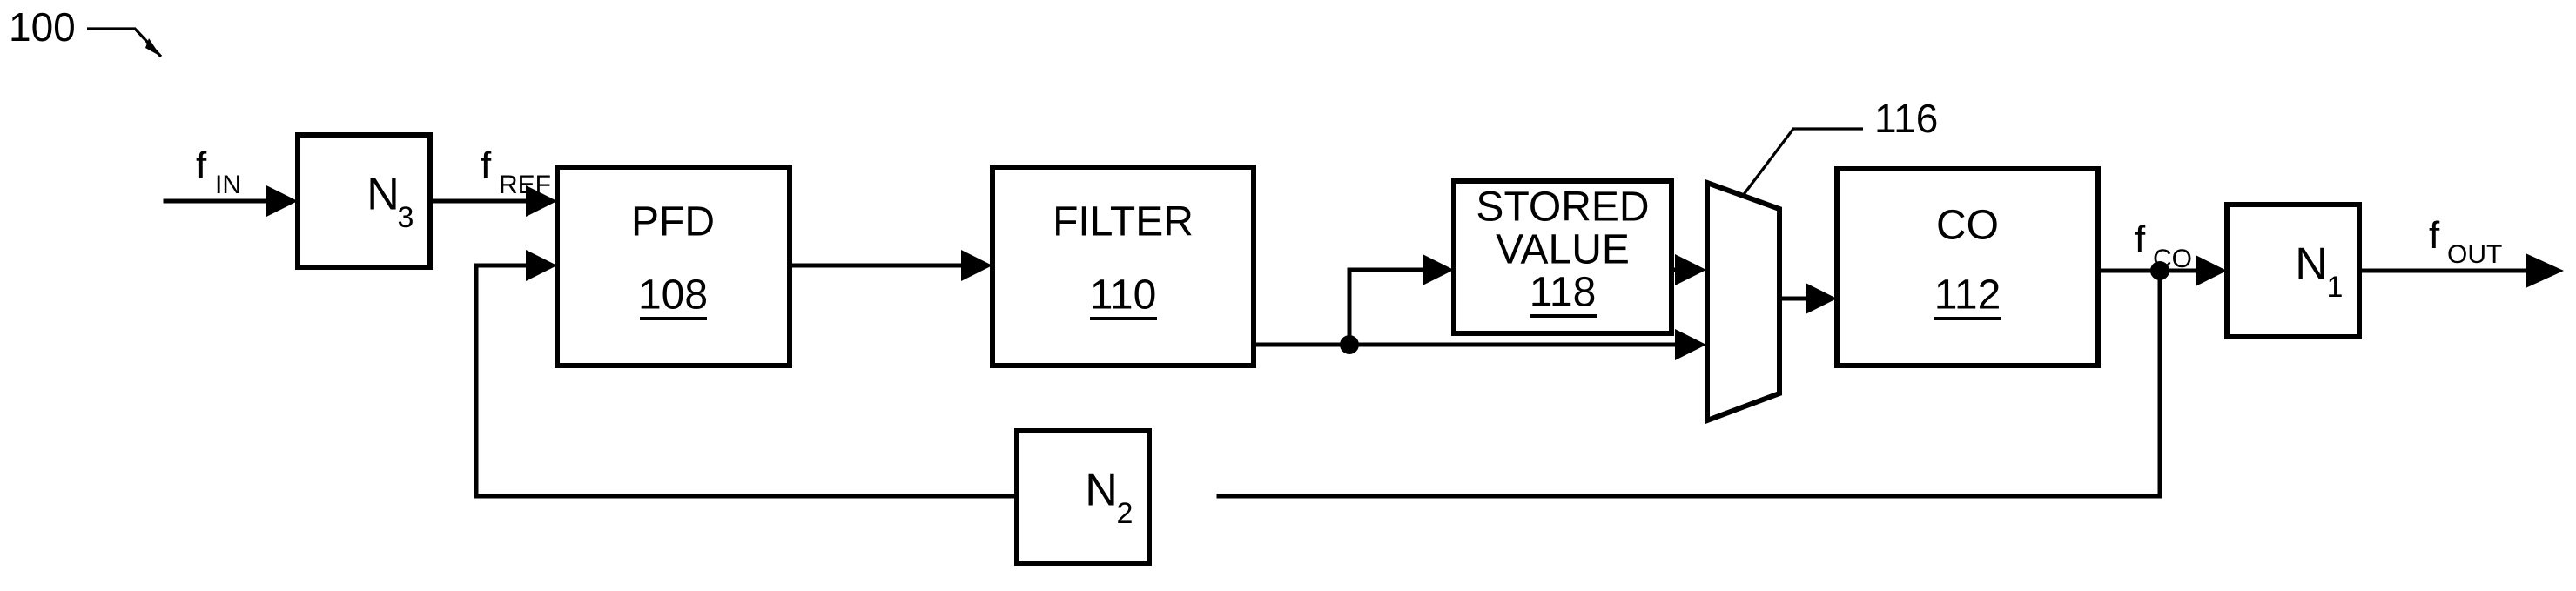 The image size is (2576, 591). I want to click on block-pfd-rect, so click(673, 266).